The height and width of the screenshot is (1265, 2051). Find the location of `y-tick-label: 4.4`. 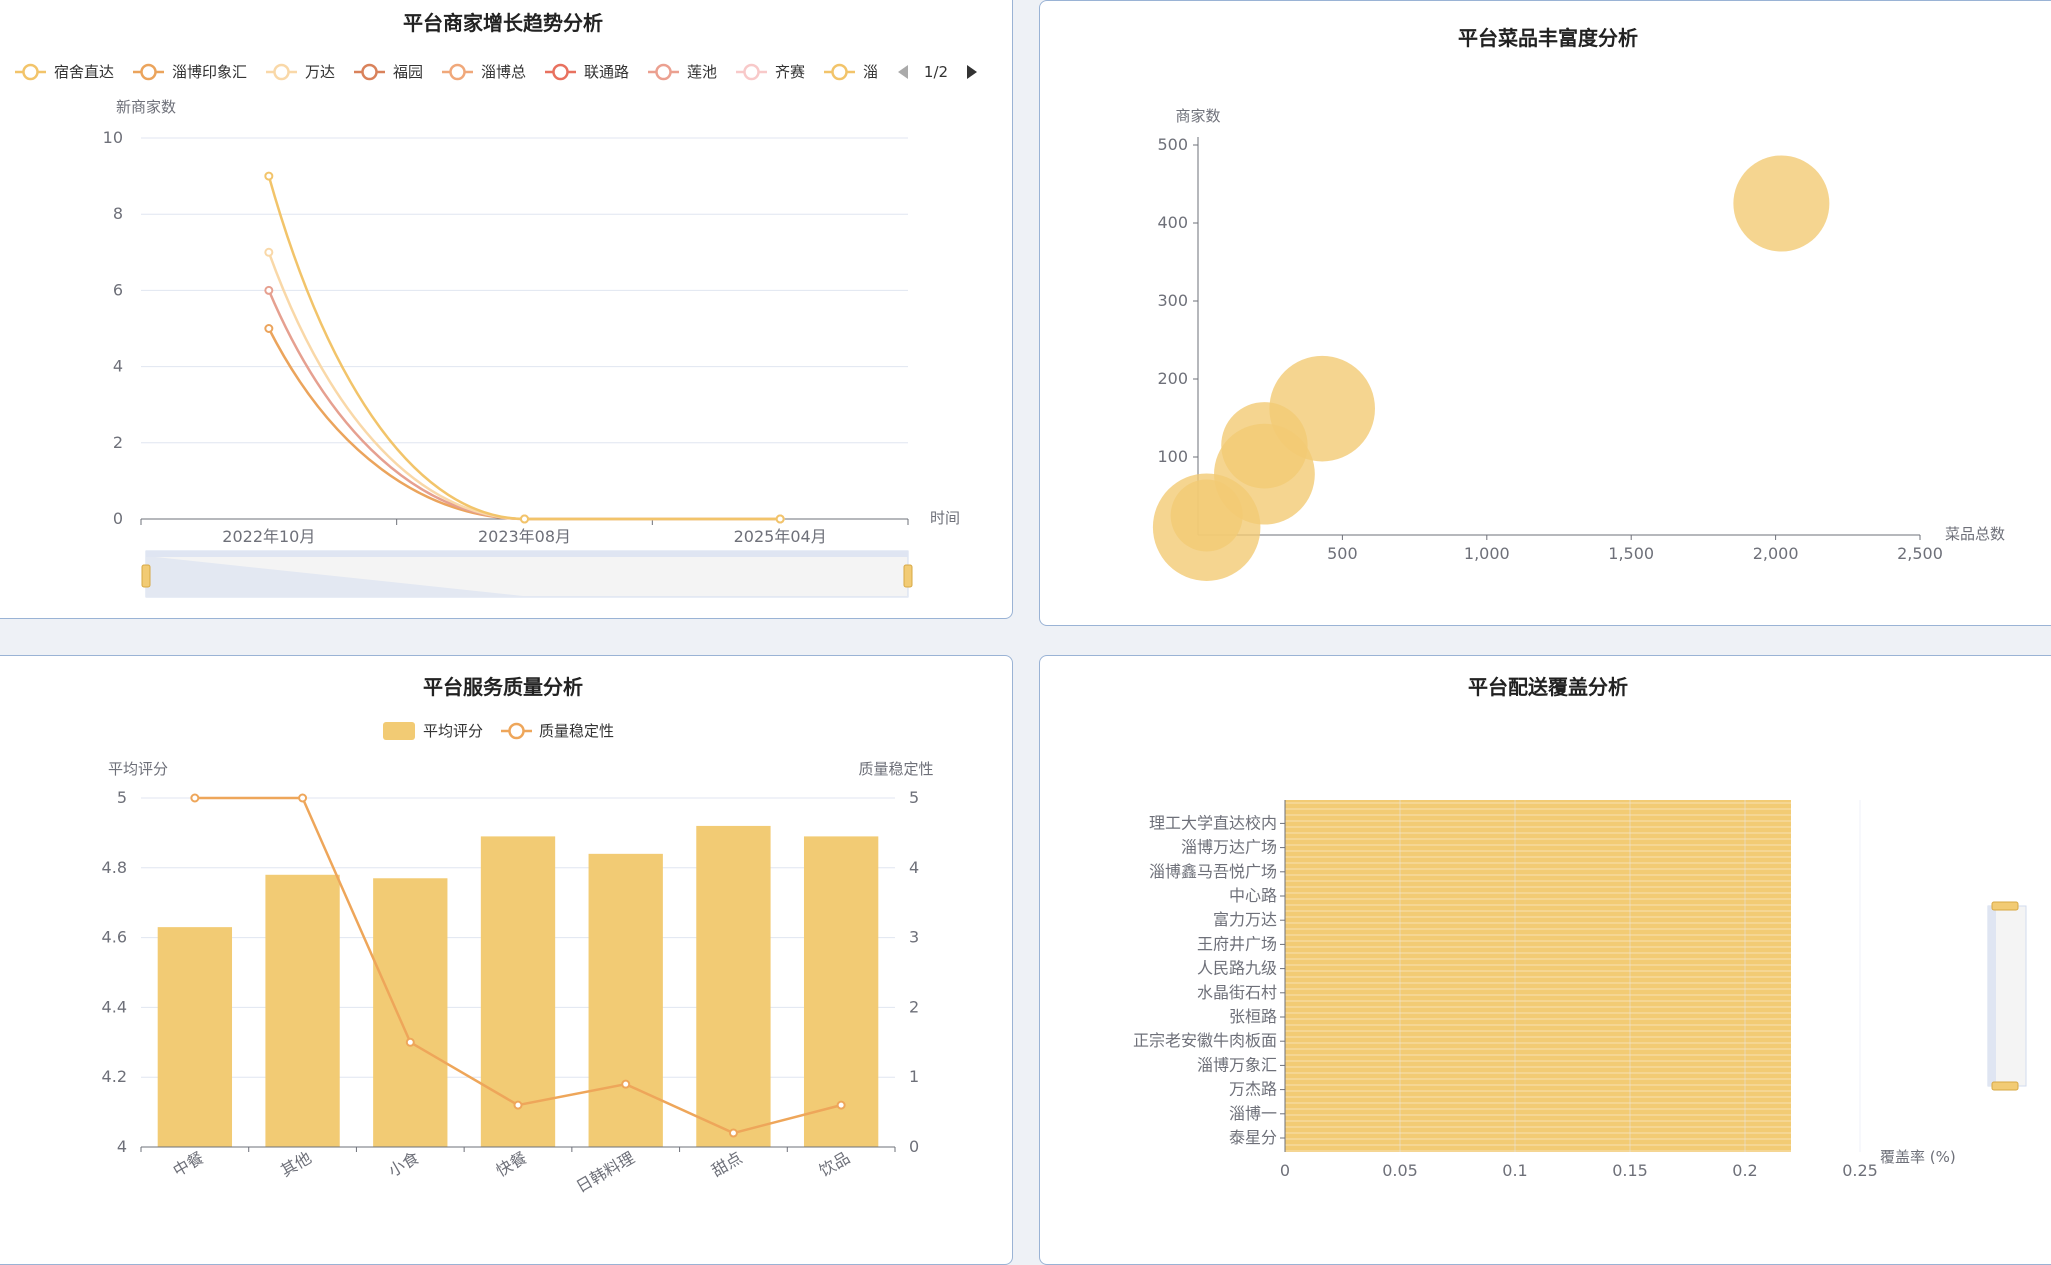

y-tick-label: 4.4 is located at coordinates (114, 1006).